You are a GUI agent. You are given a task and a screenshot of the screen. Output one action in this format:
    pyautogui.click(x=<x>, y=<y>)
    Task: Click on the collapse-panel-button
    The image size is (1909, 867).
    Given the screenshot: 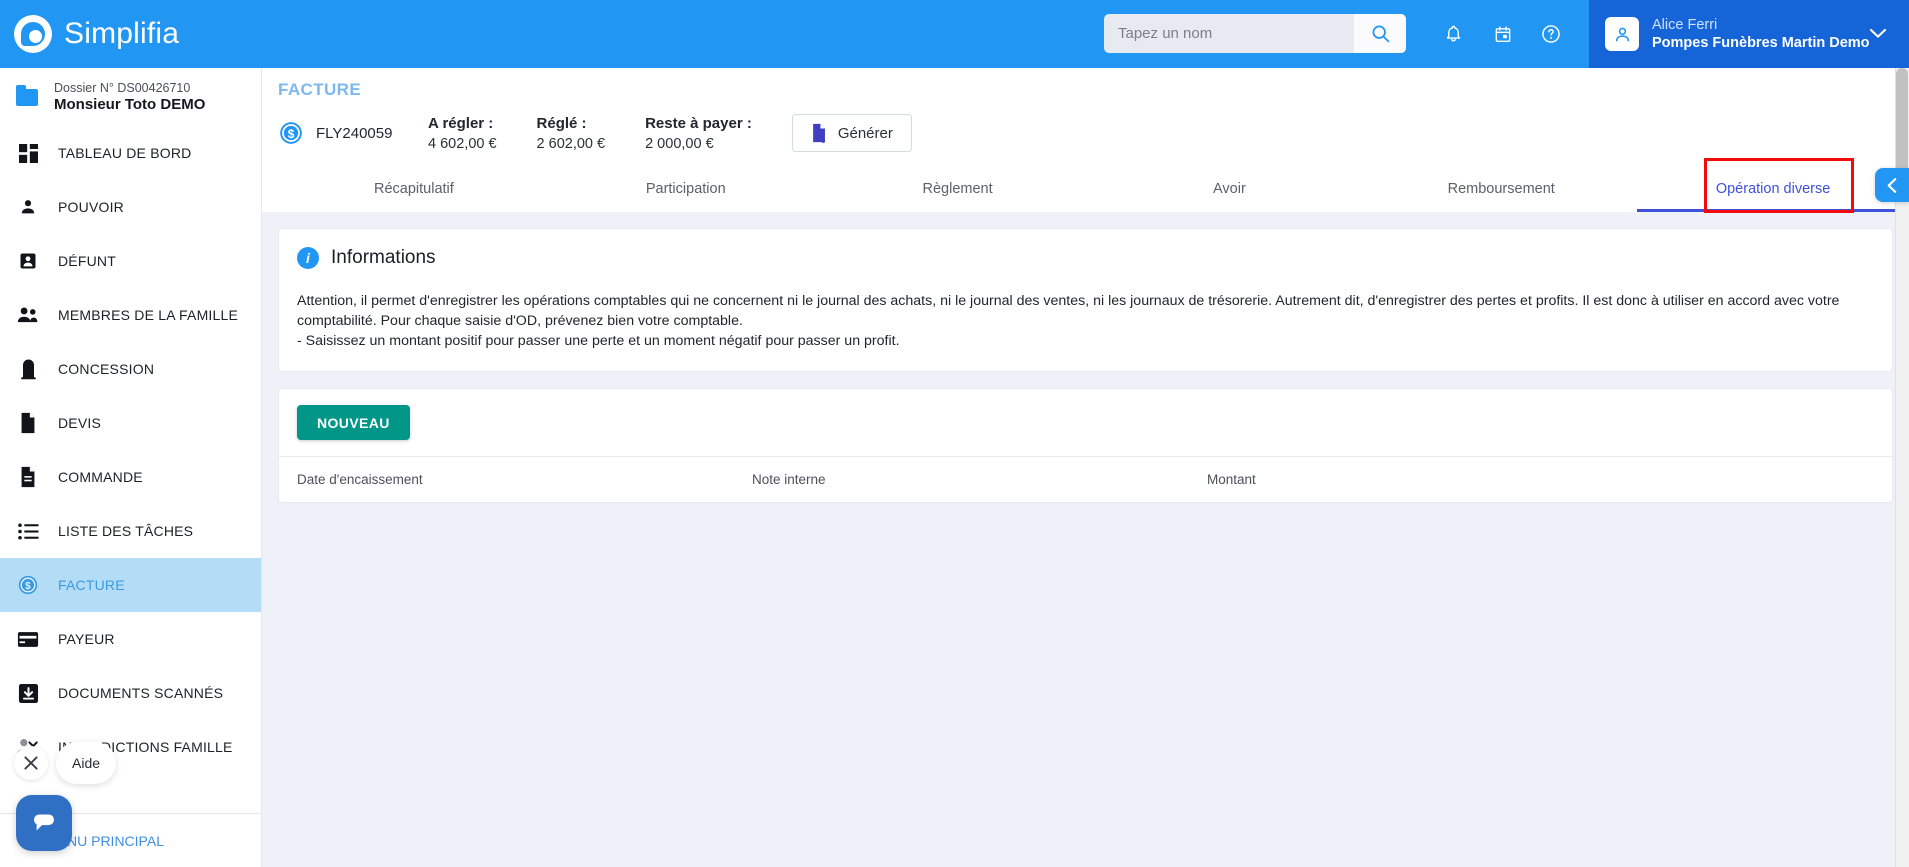 What is the action you would take?
    pyautogui.click(x=1892, y=185)
    